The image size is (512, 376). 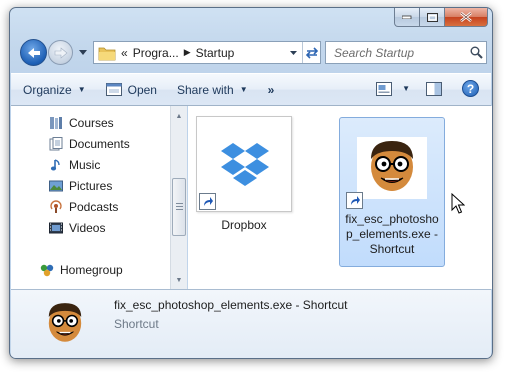 What do you see at coordinates (124, 53) in the screenshot?
I see `address-overflow: «` at bounding box center [124, 53].